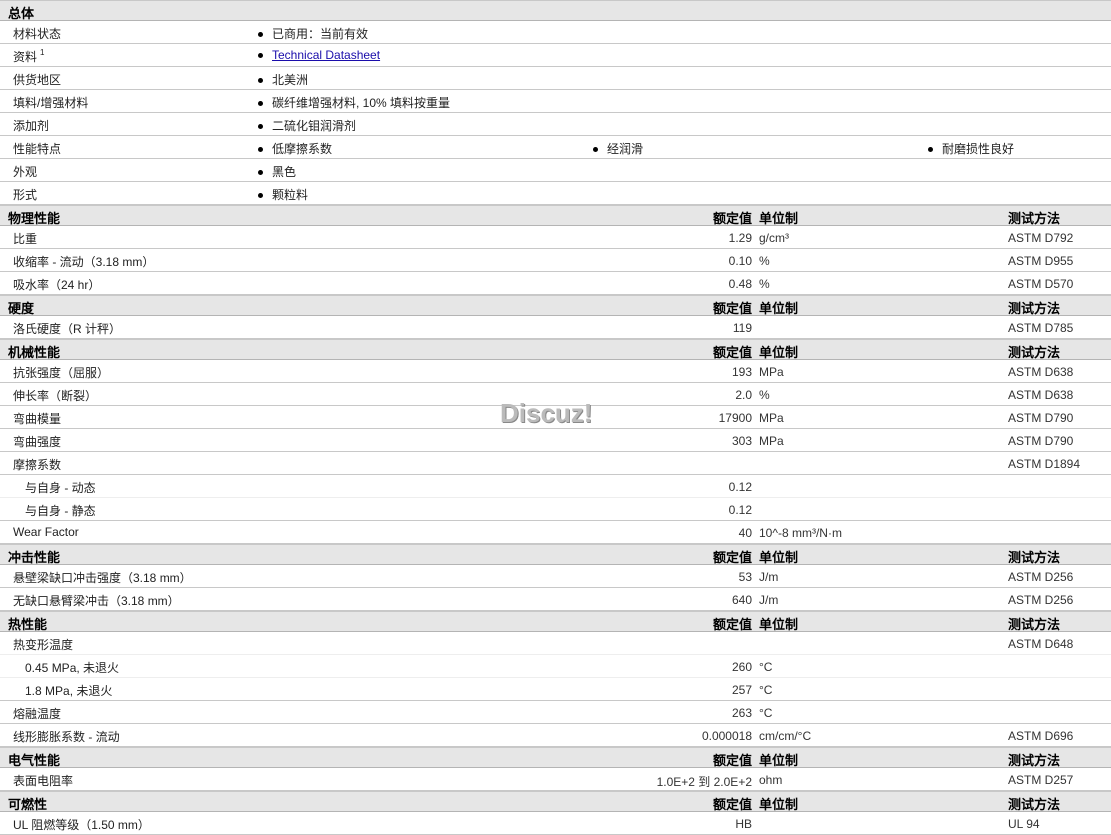 The width and height of the screenshot is (1111, 835). What do you see at coordinates (43, 781) in the screenshot?
I see `property-label: 表面电阻率` at bounding box center [43, 781].